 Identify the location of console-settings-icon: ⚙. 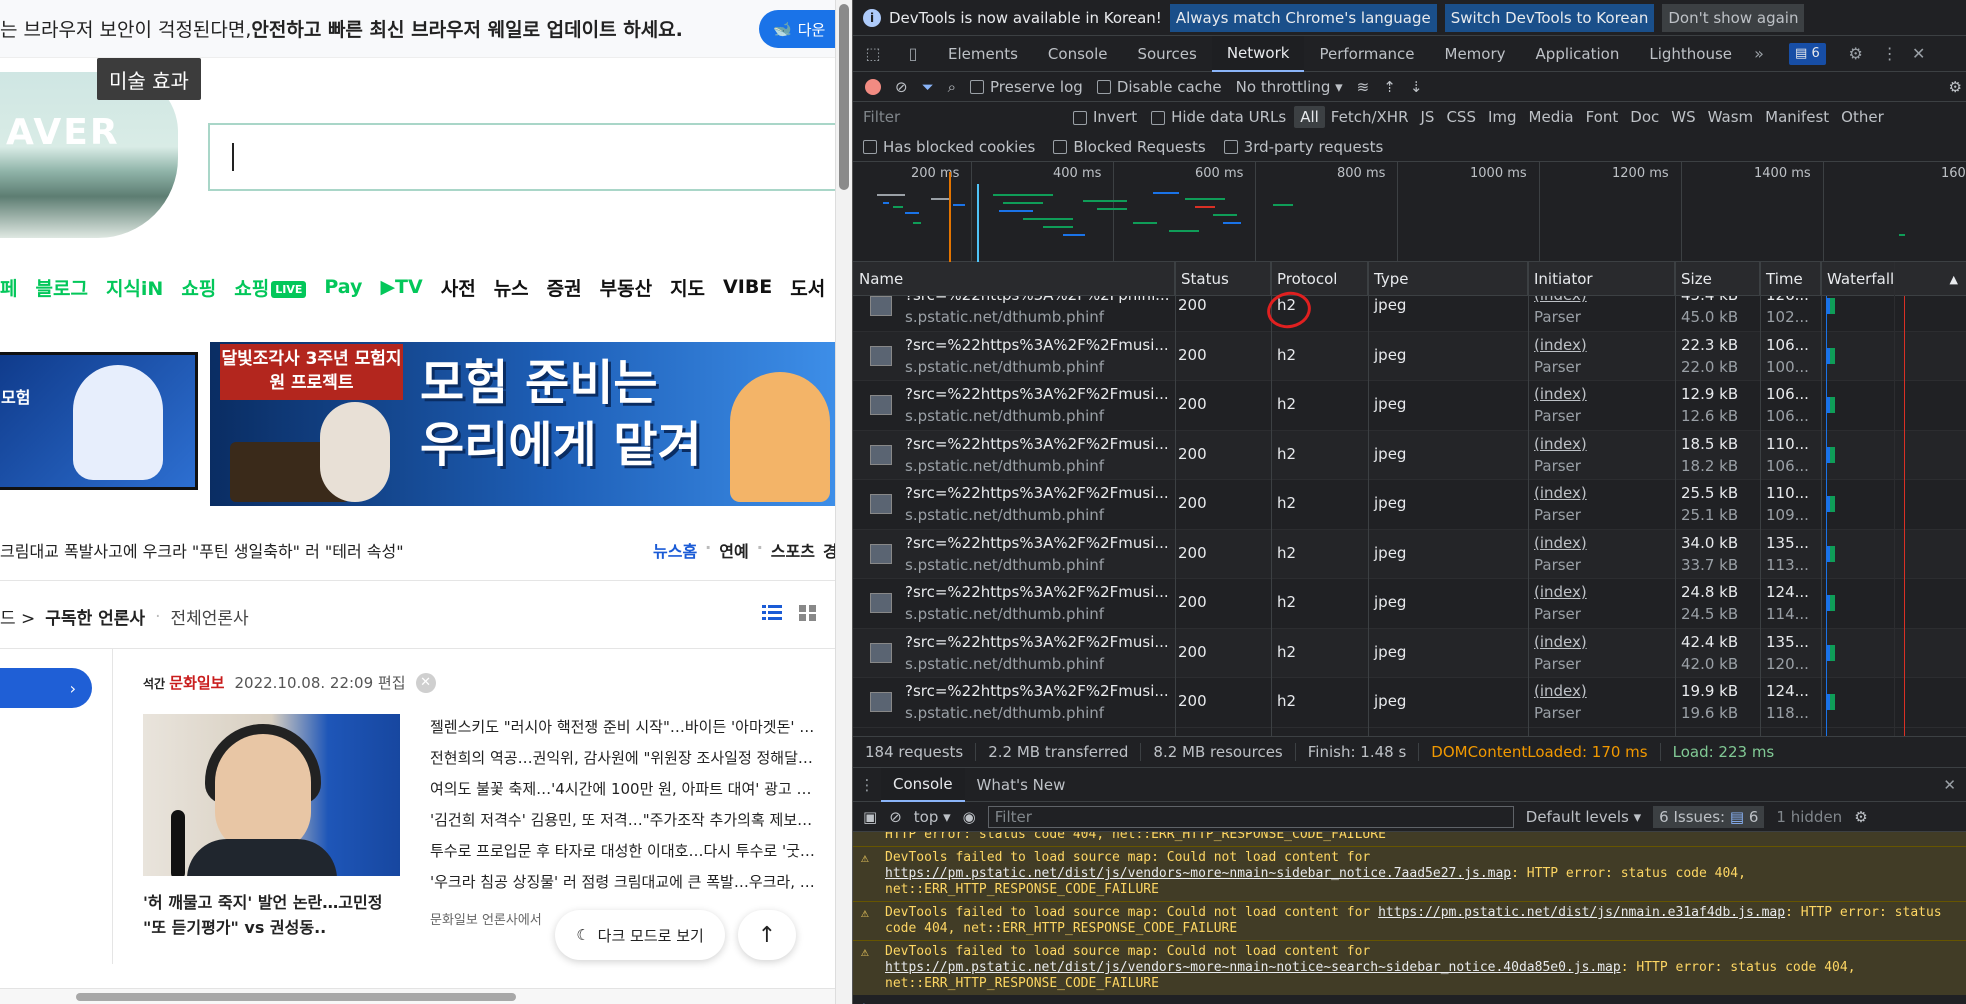
(1860, 817).